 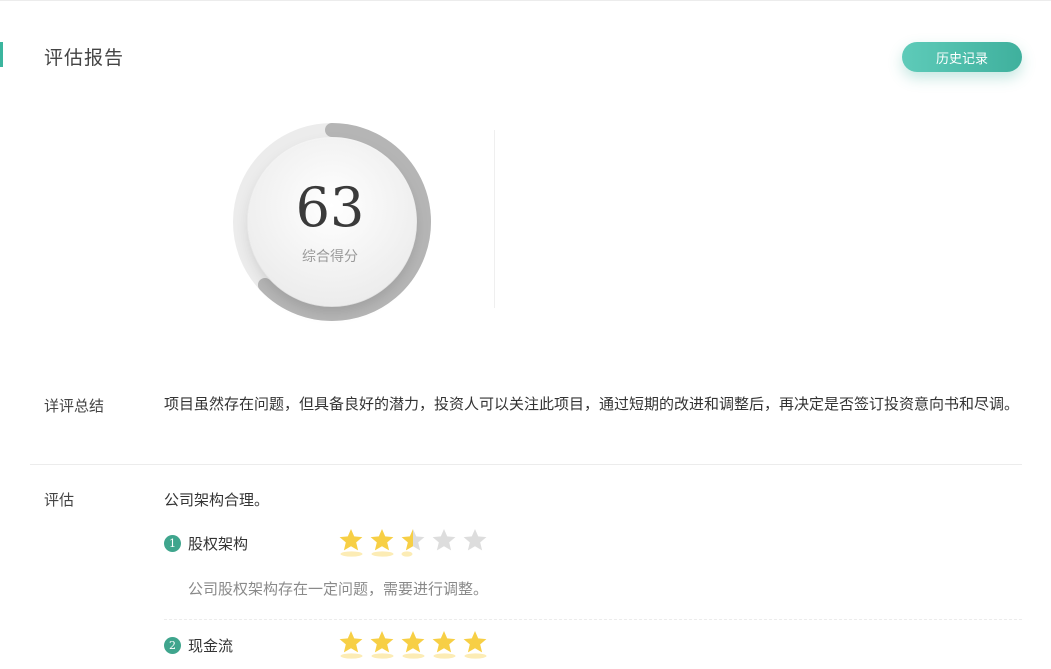 I want to click on evaluation-item: 2 现金流, so click(x=594, y=645).